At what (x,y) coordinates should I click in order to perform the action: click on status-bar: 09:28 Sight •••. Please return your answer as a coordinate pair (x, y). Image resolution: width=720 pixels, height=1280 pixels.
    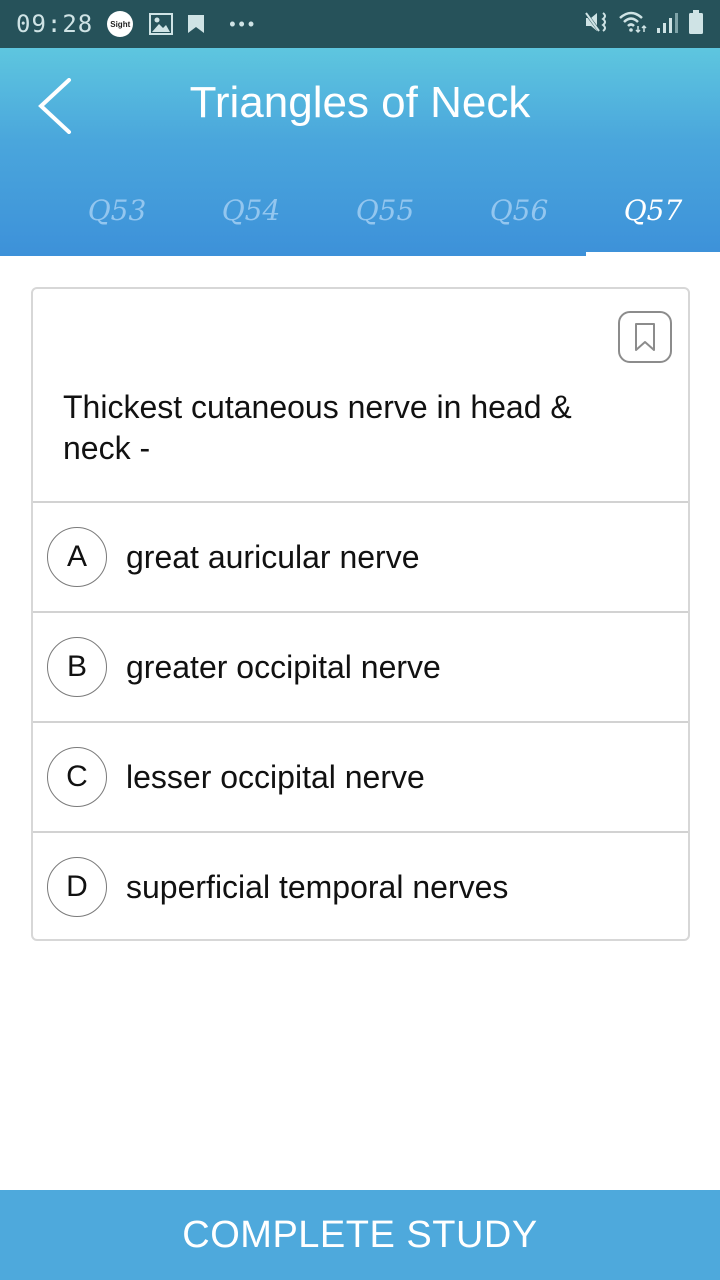
    Looking at the image, I should click on (360, 24).